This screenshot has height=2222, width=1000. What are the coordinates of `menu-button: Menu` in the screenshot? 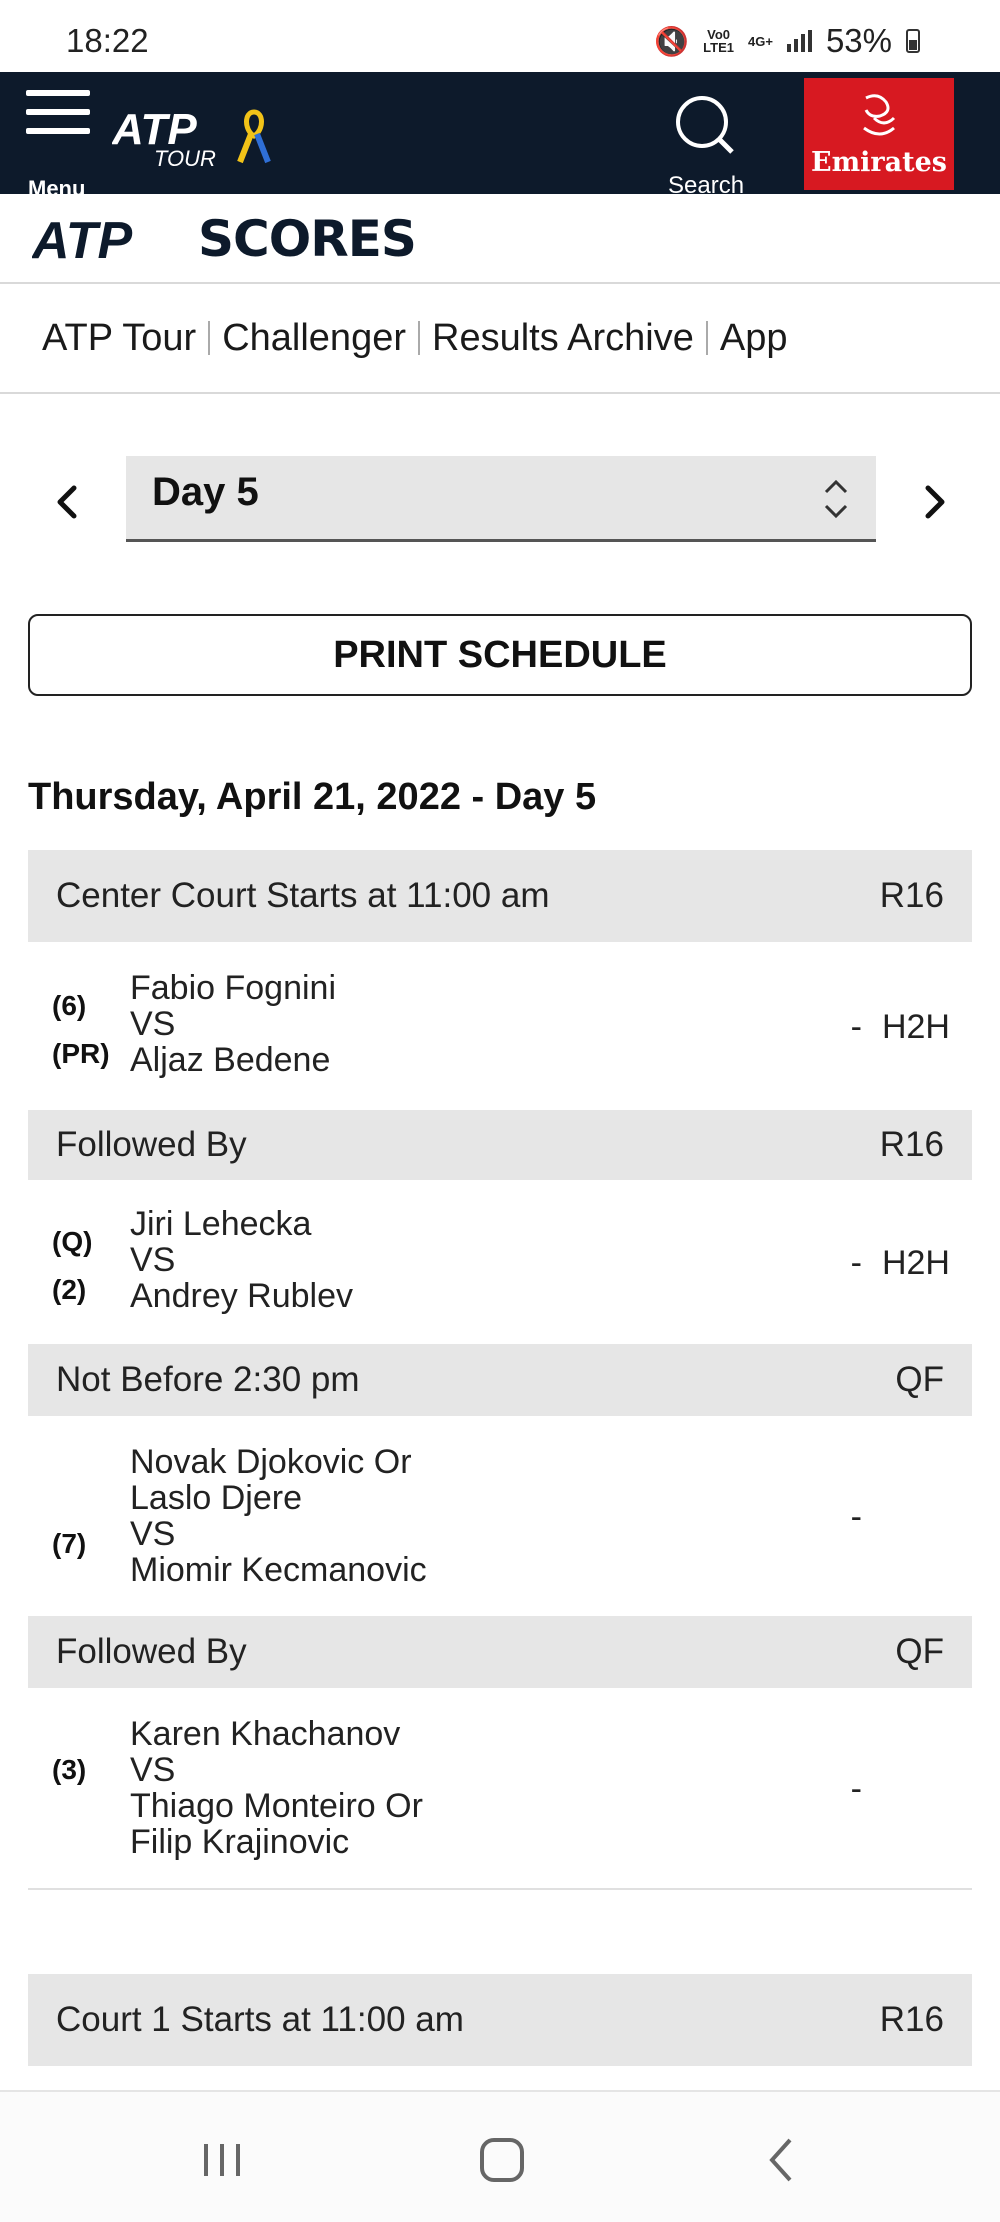 It's located at (61, 145).